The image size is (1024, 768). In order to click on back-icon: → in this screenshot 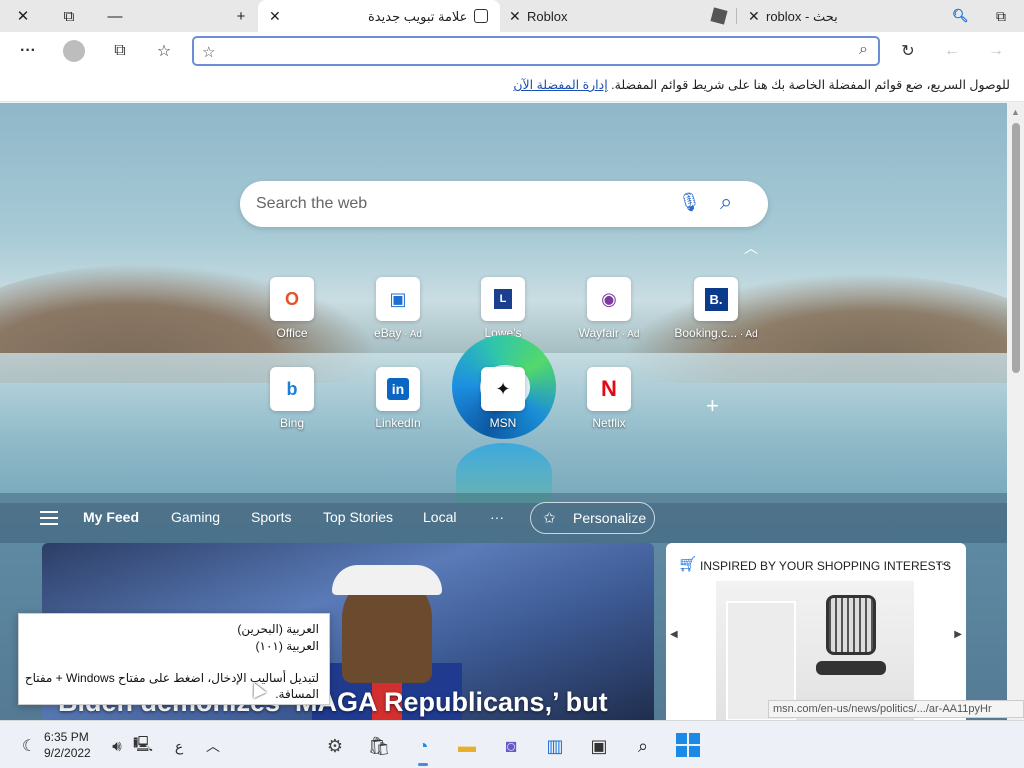, I will do `click(996, 51)`.